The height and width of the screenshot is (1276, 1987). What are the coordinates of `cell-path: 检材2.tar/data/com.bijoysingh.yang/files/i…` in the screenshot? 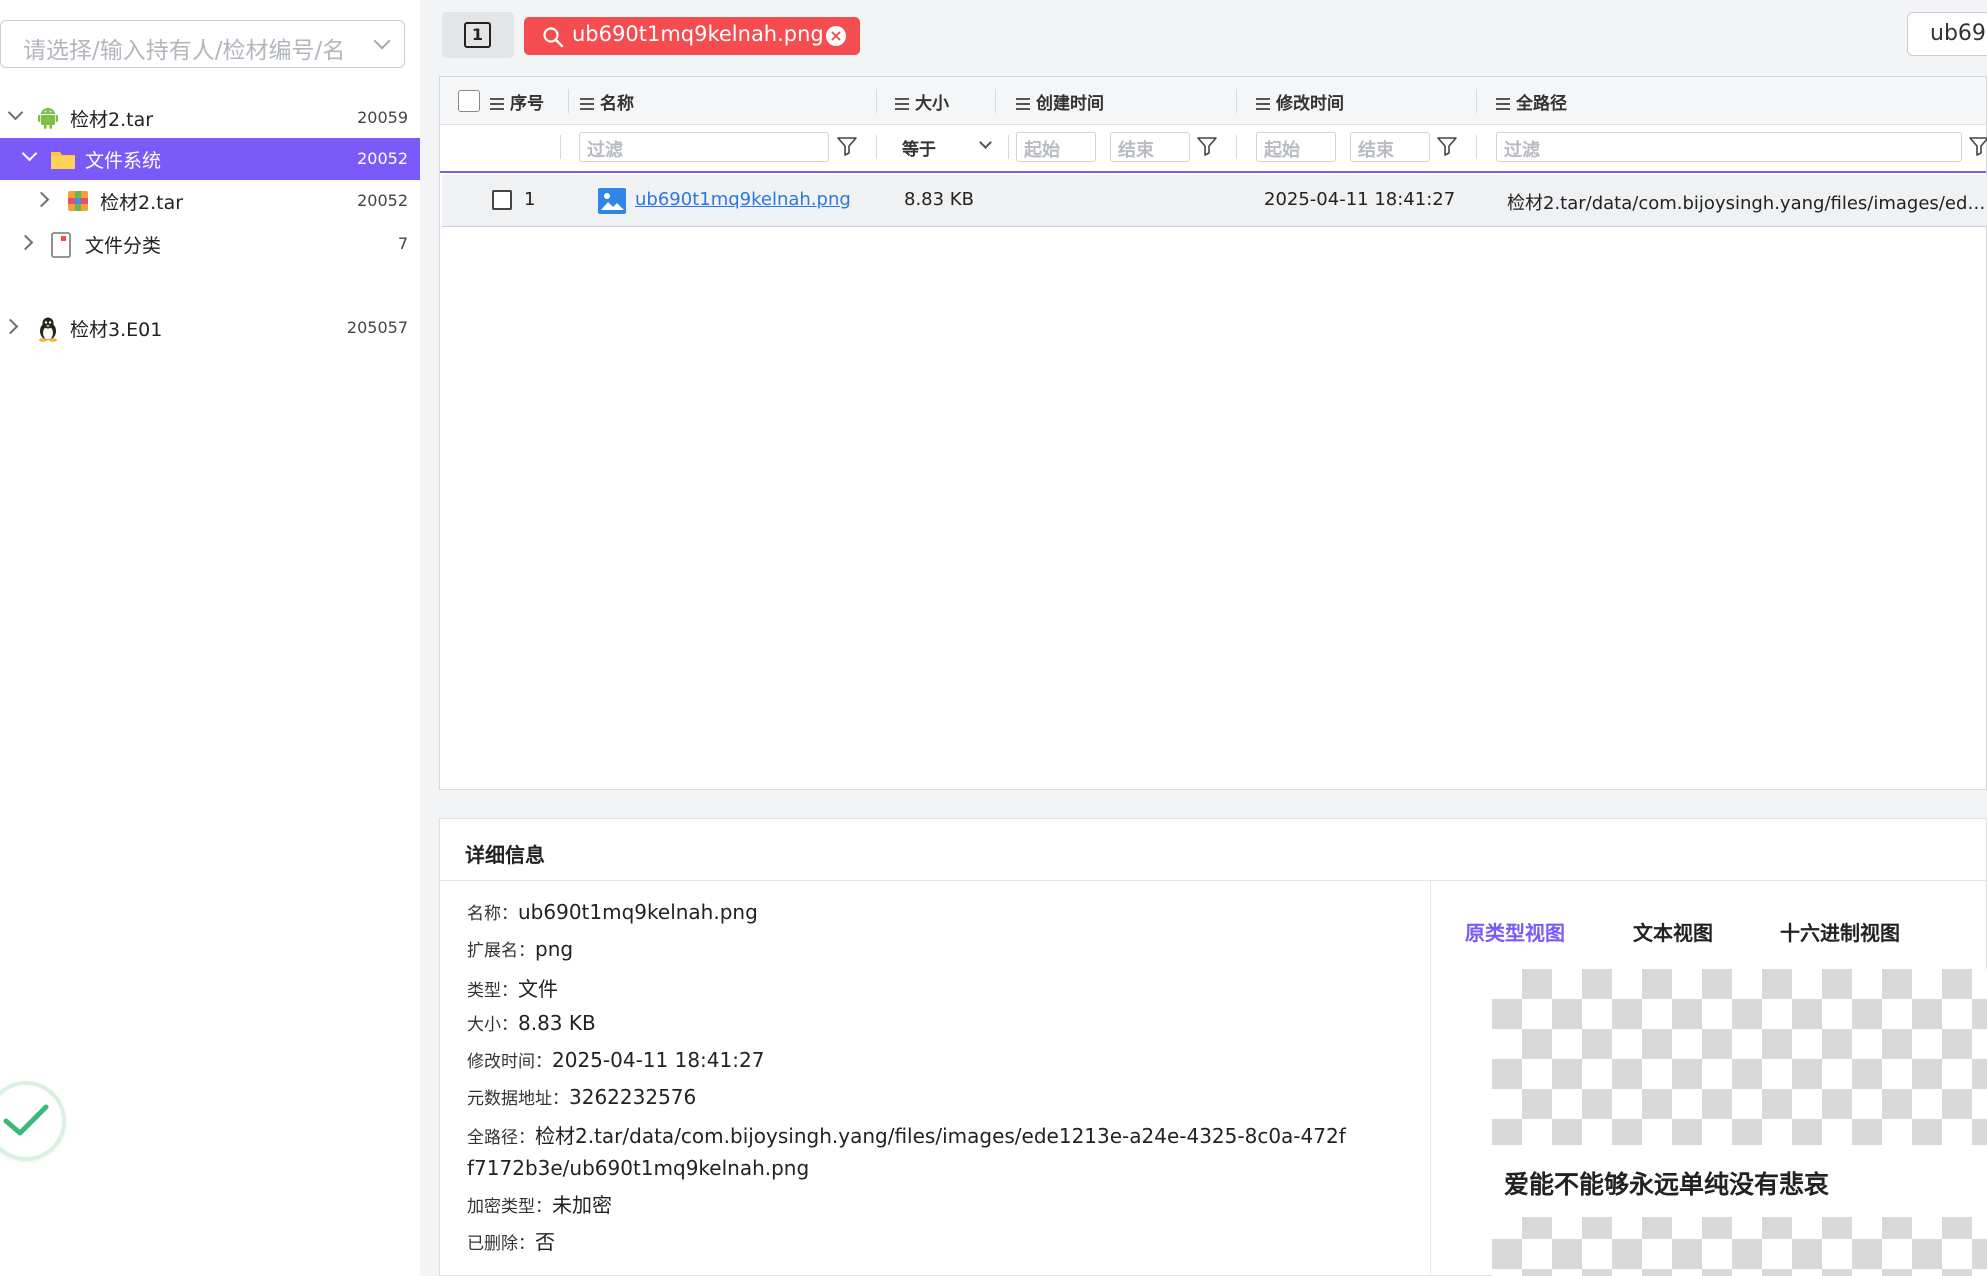 It's located at (1747, 203).